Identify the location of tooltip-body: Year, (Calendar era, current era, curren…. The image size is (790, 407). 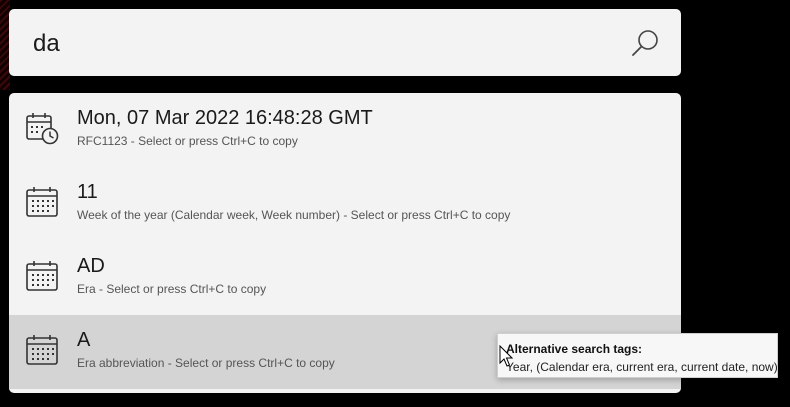
(642, 367).